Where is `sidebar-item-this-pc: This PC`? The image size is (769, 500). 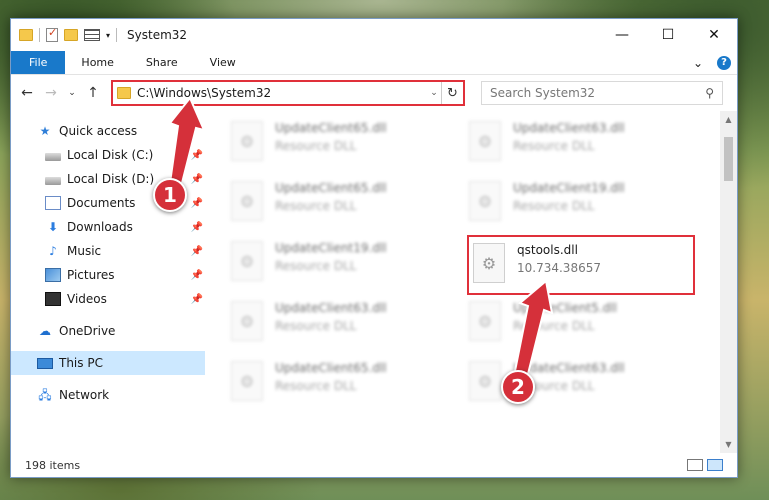
sidebar-item-this-pc: This PC is located at coordinates (108, 363).